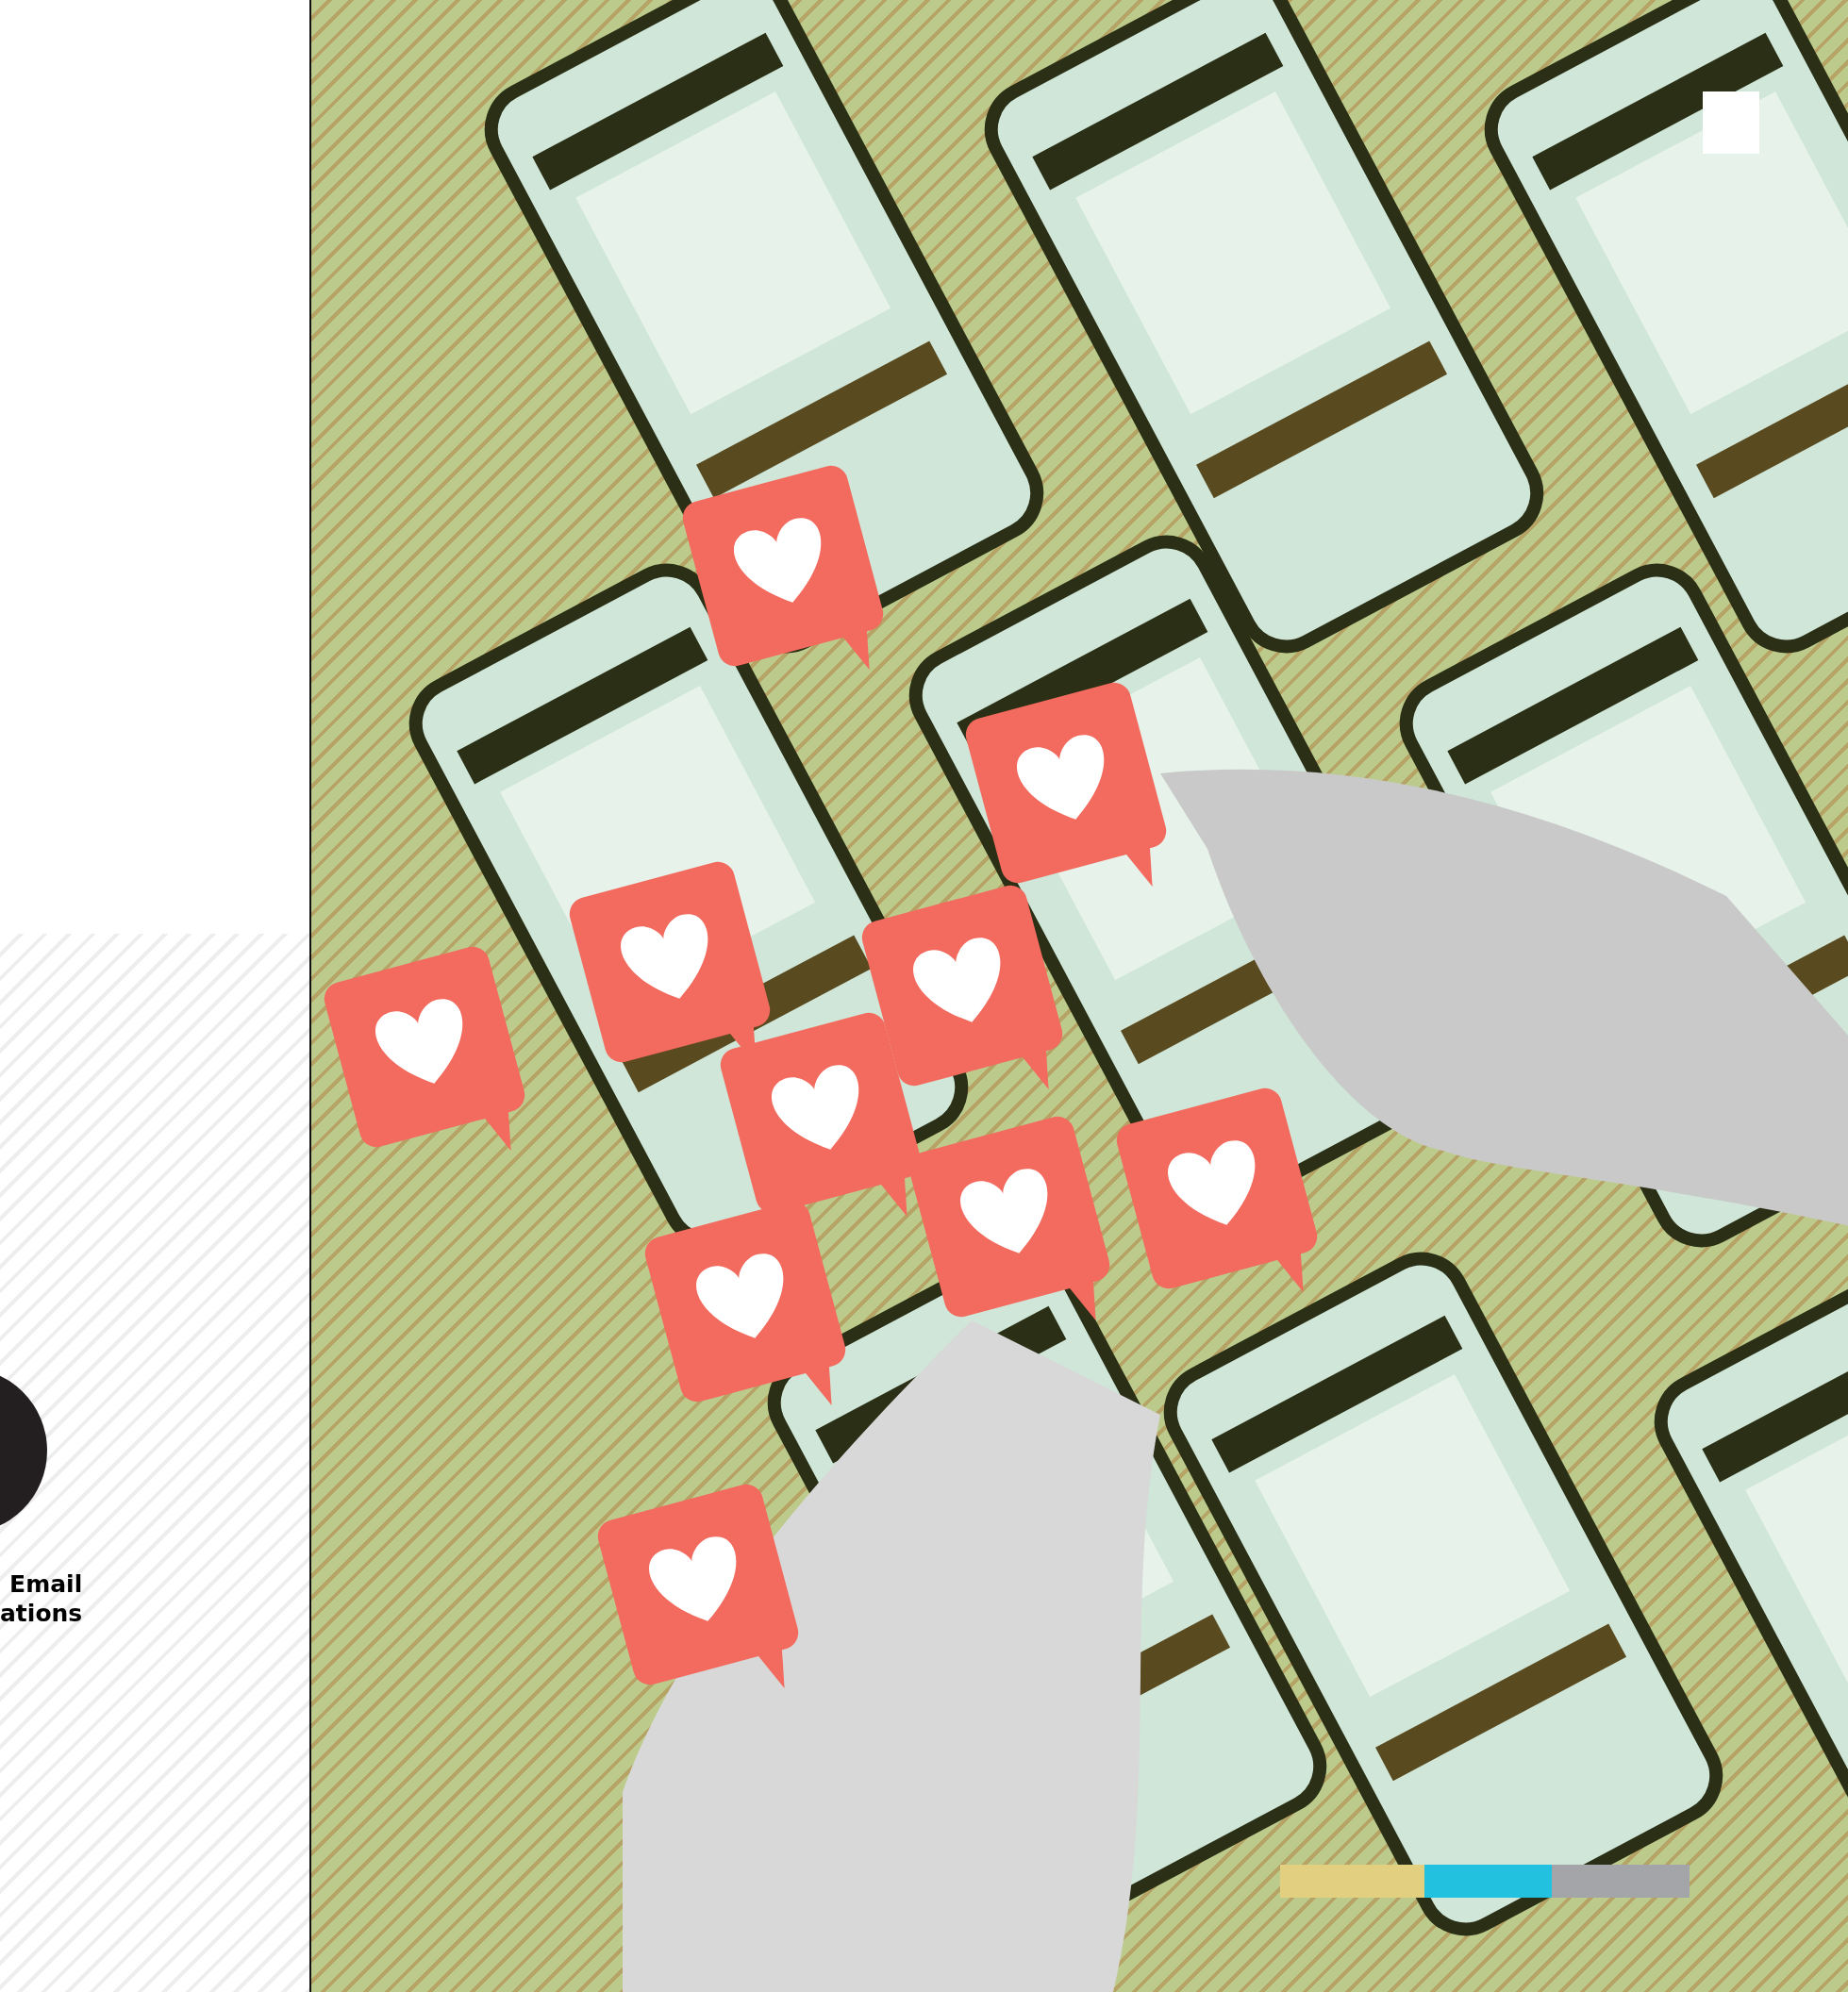  I want to click on feature-label: Email ations, so click(42, 1599).